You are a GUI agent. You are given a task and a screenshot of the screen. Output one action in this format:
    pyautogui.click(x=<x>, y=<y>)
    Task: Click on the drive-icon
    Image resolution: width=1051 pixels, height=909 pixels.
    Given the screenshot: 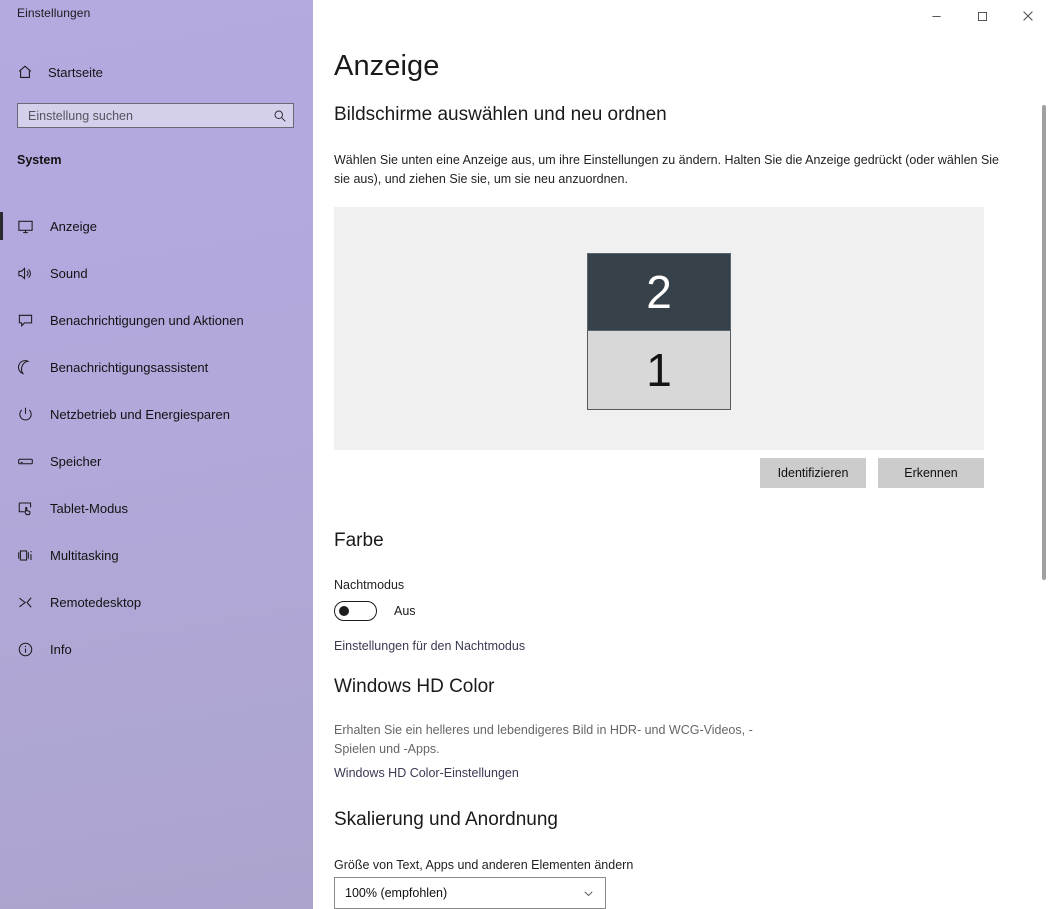 What is the action you would take?
    pyautogui.click(x=25, y=462)
    